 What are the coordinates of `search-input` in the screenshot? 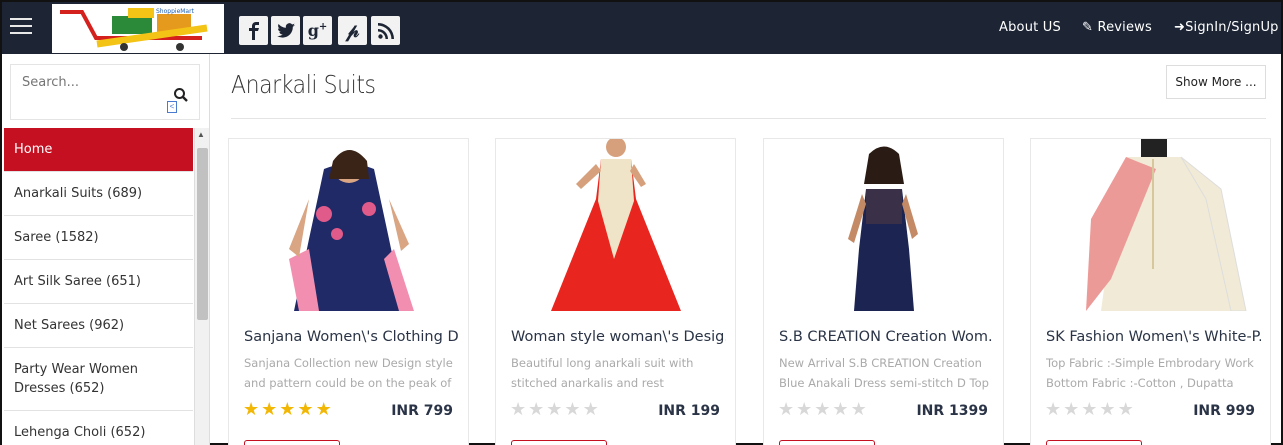 It's located at (86, 82).